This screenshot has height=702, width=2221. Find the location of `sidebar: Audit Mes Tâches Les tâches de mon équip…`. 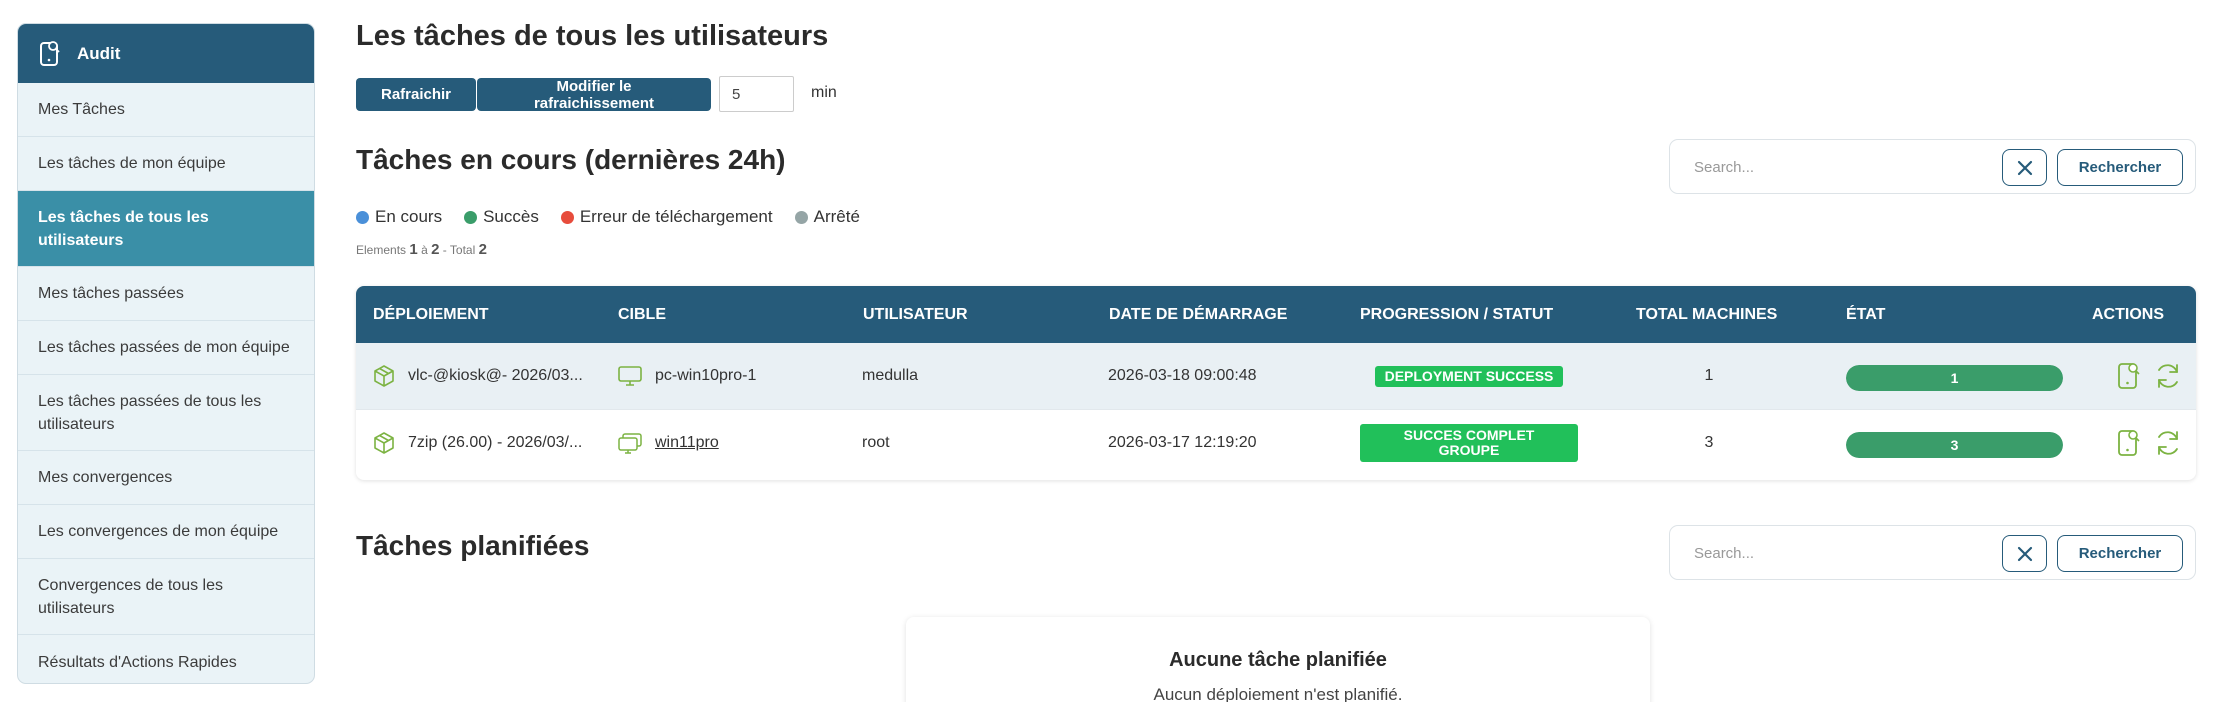

sidebar: Audit Mes Tâches Les tâches de mon équip… is located at coordinates (166, 353).